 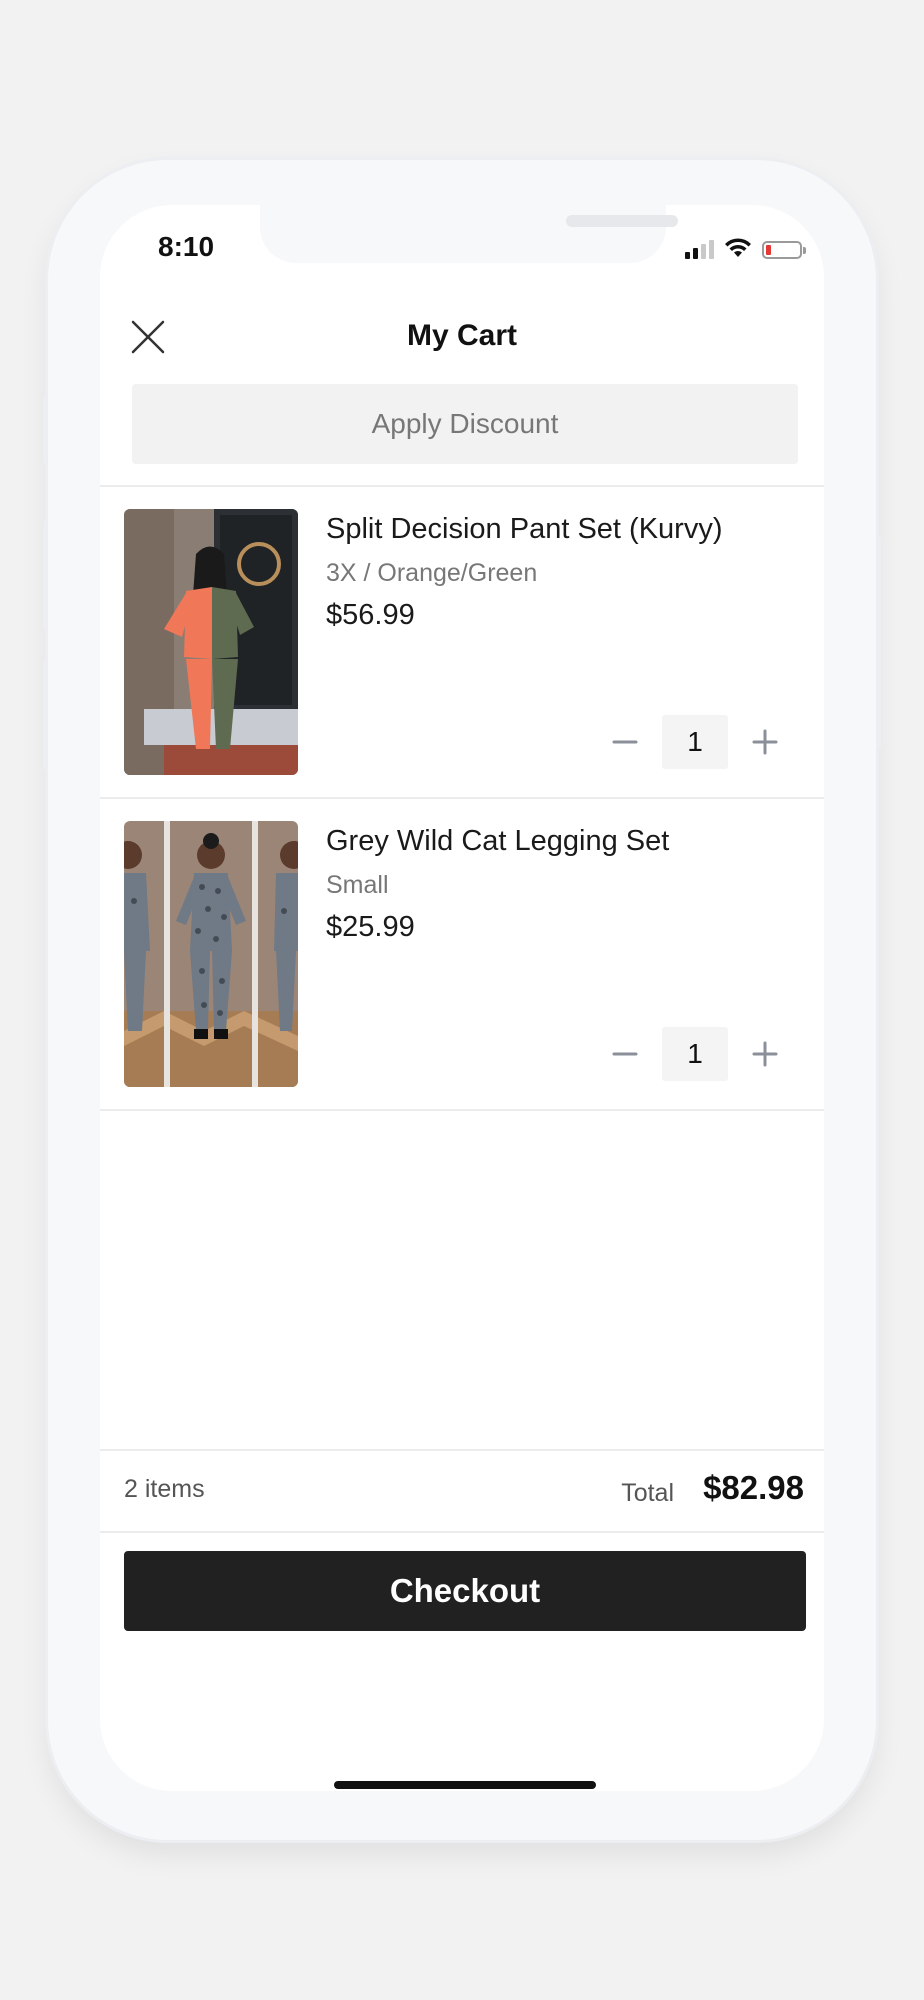 I want to click on total-value: $82.98, so click(x=753, y=1487).